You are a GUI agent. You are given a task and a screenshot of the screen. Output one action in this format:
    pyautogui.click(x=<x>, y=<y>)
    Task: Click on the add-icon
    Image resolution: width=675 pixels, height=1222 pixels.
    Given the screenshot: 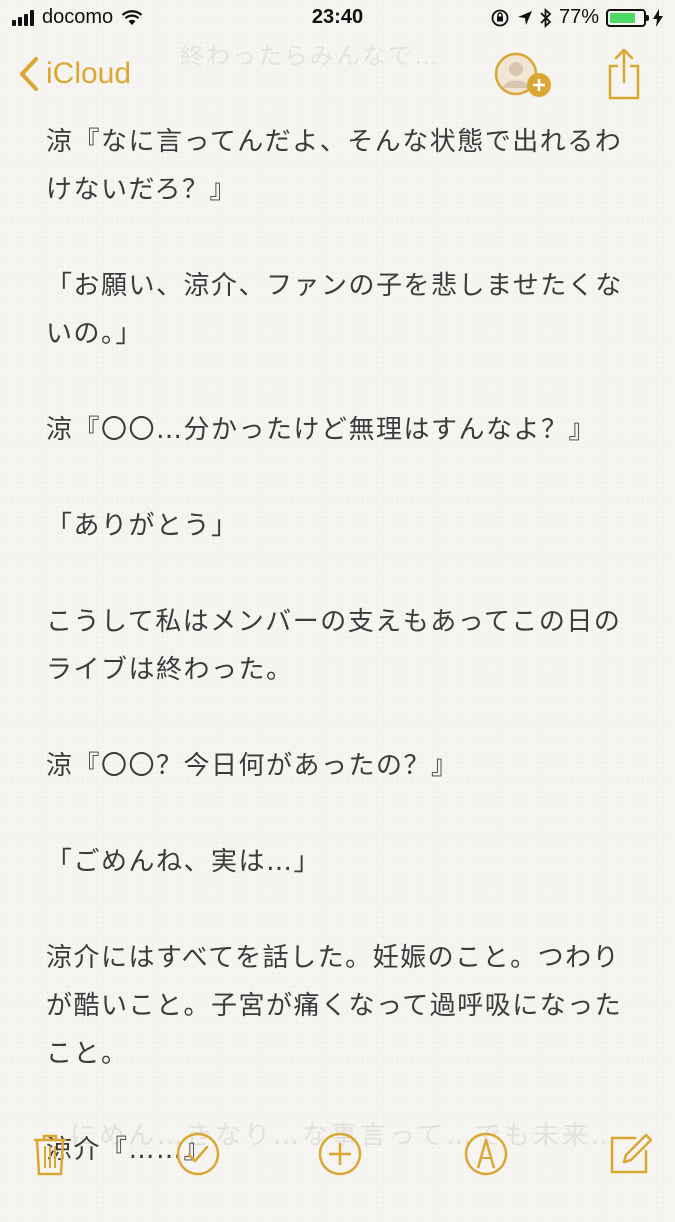 What is the action you would take?
    pyautogui.click(x=340, y=1154)
    